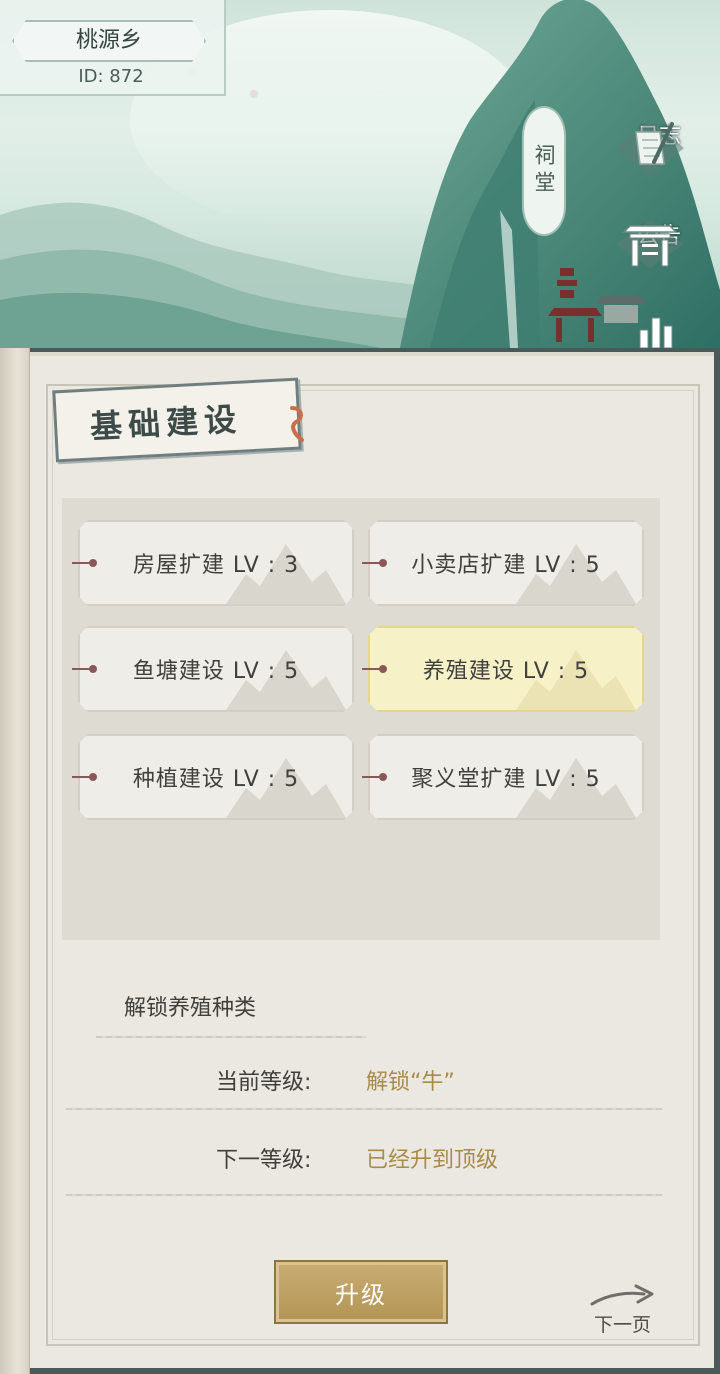 This screenshot has width=720, height=1374. What do you see at coordinates (190, 1008) in the screenshot?
I see `detail-title: 解锁养殖种类` at bounding box center [190, 1008].